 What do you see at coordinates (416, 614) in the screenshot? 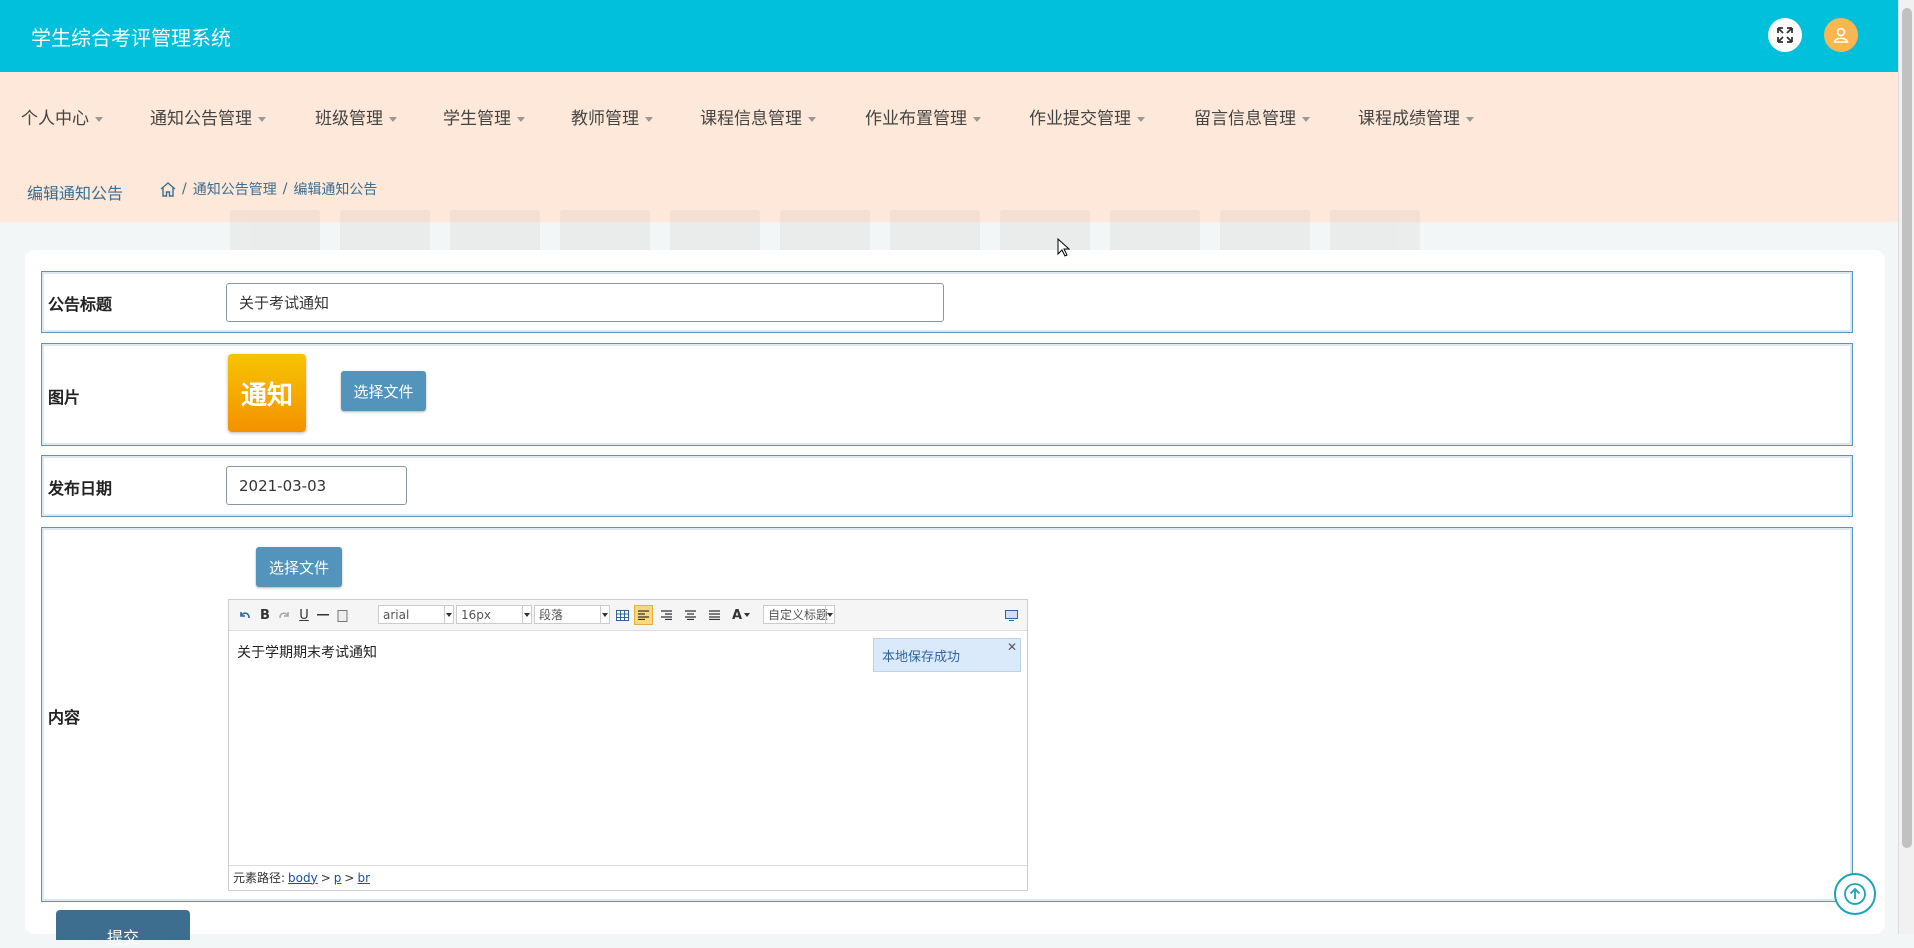
I see `font-family-select: arial` at bounding box center [416, 614].